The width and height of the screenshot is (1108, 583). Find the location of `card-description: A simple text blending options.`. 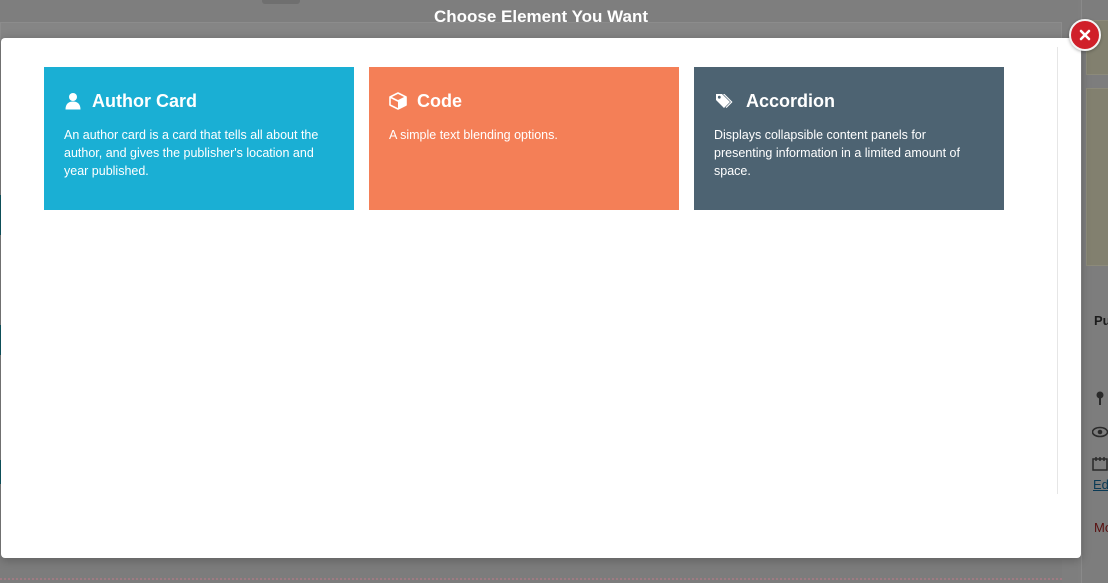

card-description: A simple text blending options. is located at coordinates (473, 135).